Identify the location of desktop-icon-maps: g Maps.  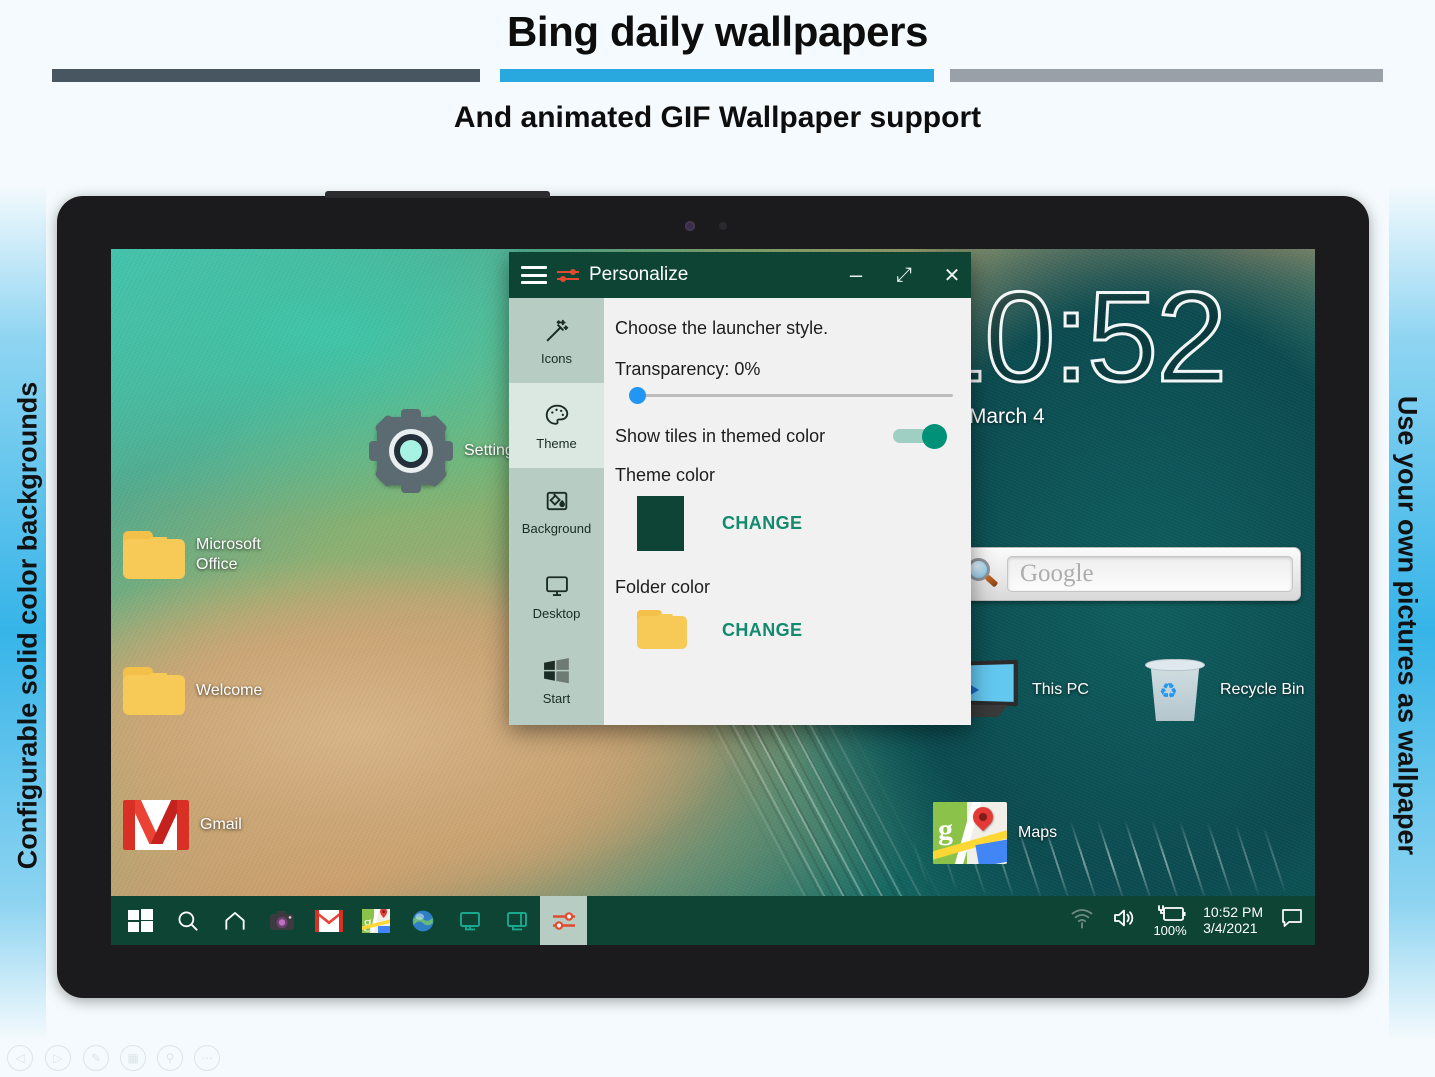
(995, 833).